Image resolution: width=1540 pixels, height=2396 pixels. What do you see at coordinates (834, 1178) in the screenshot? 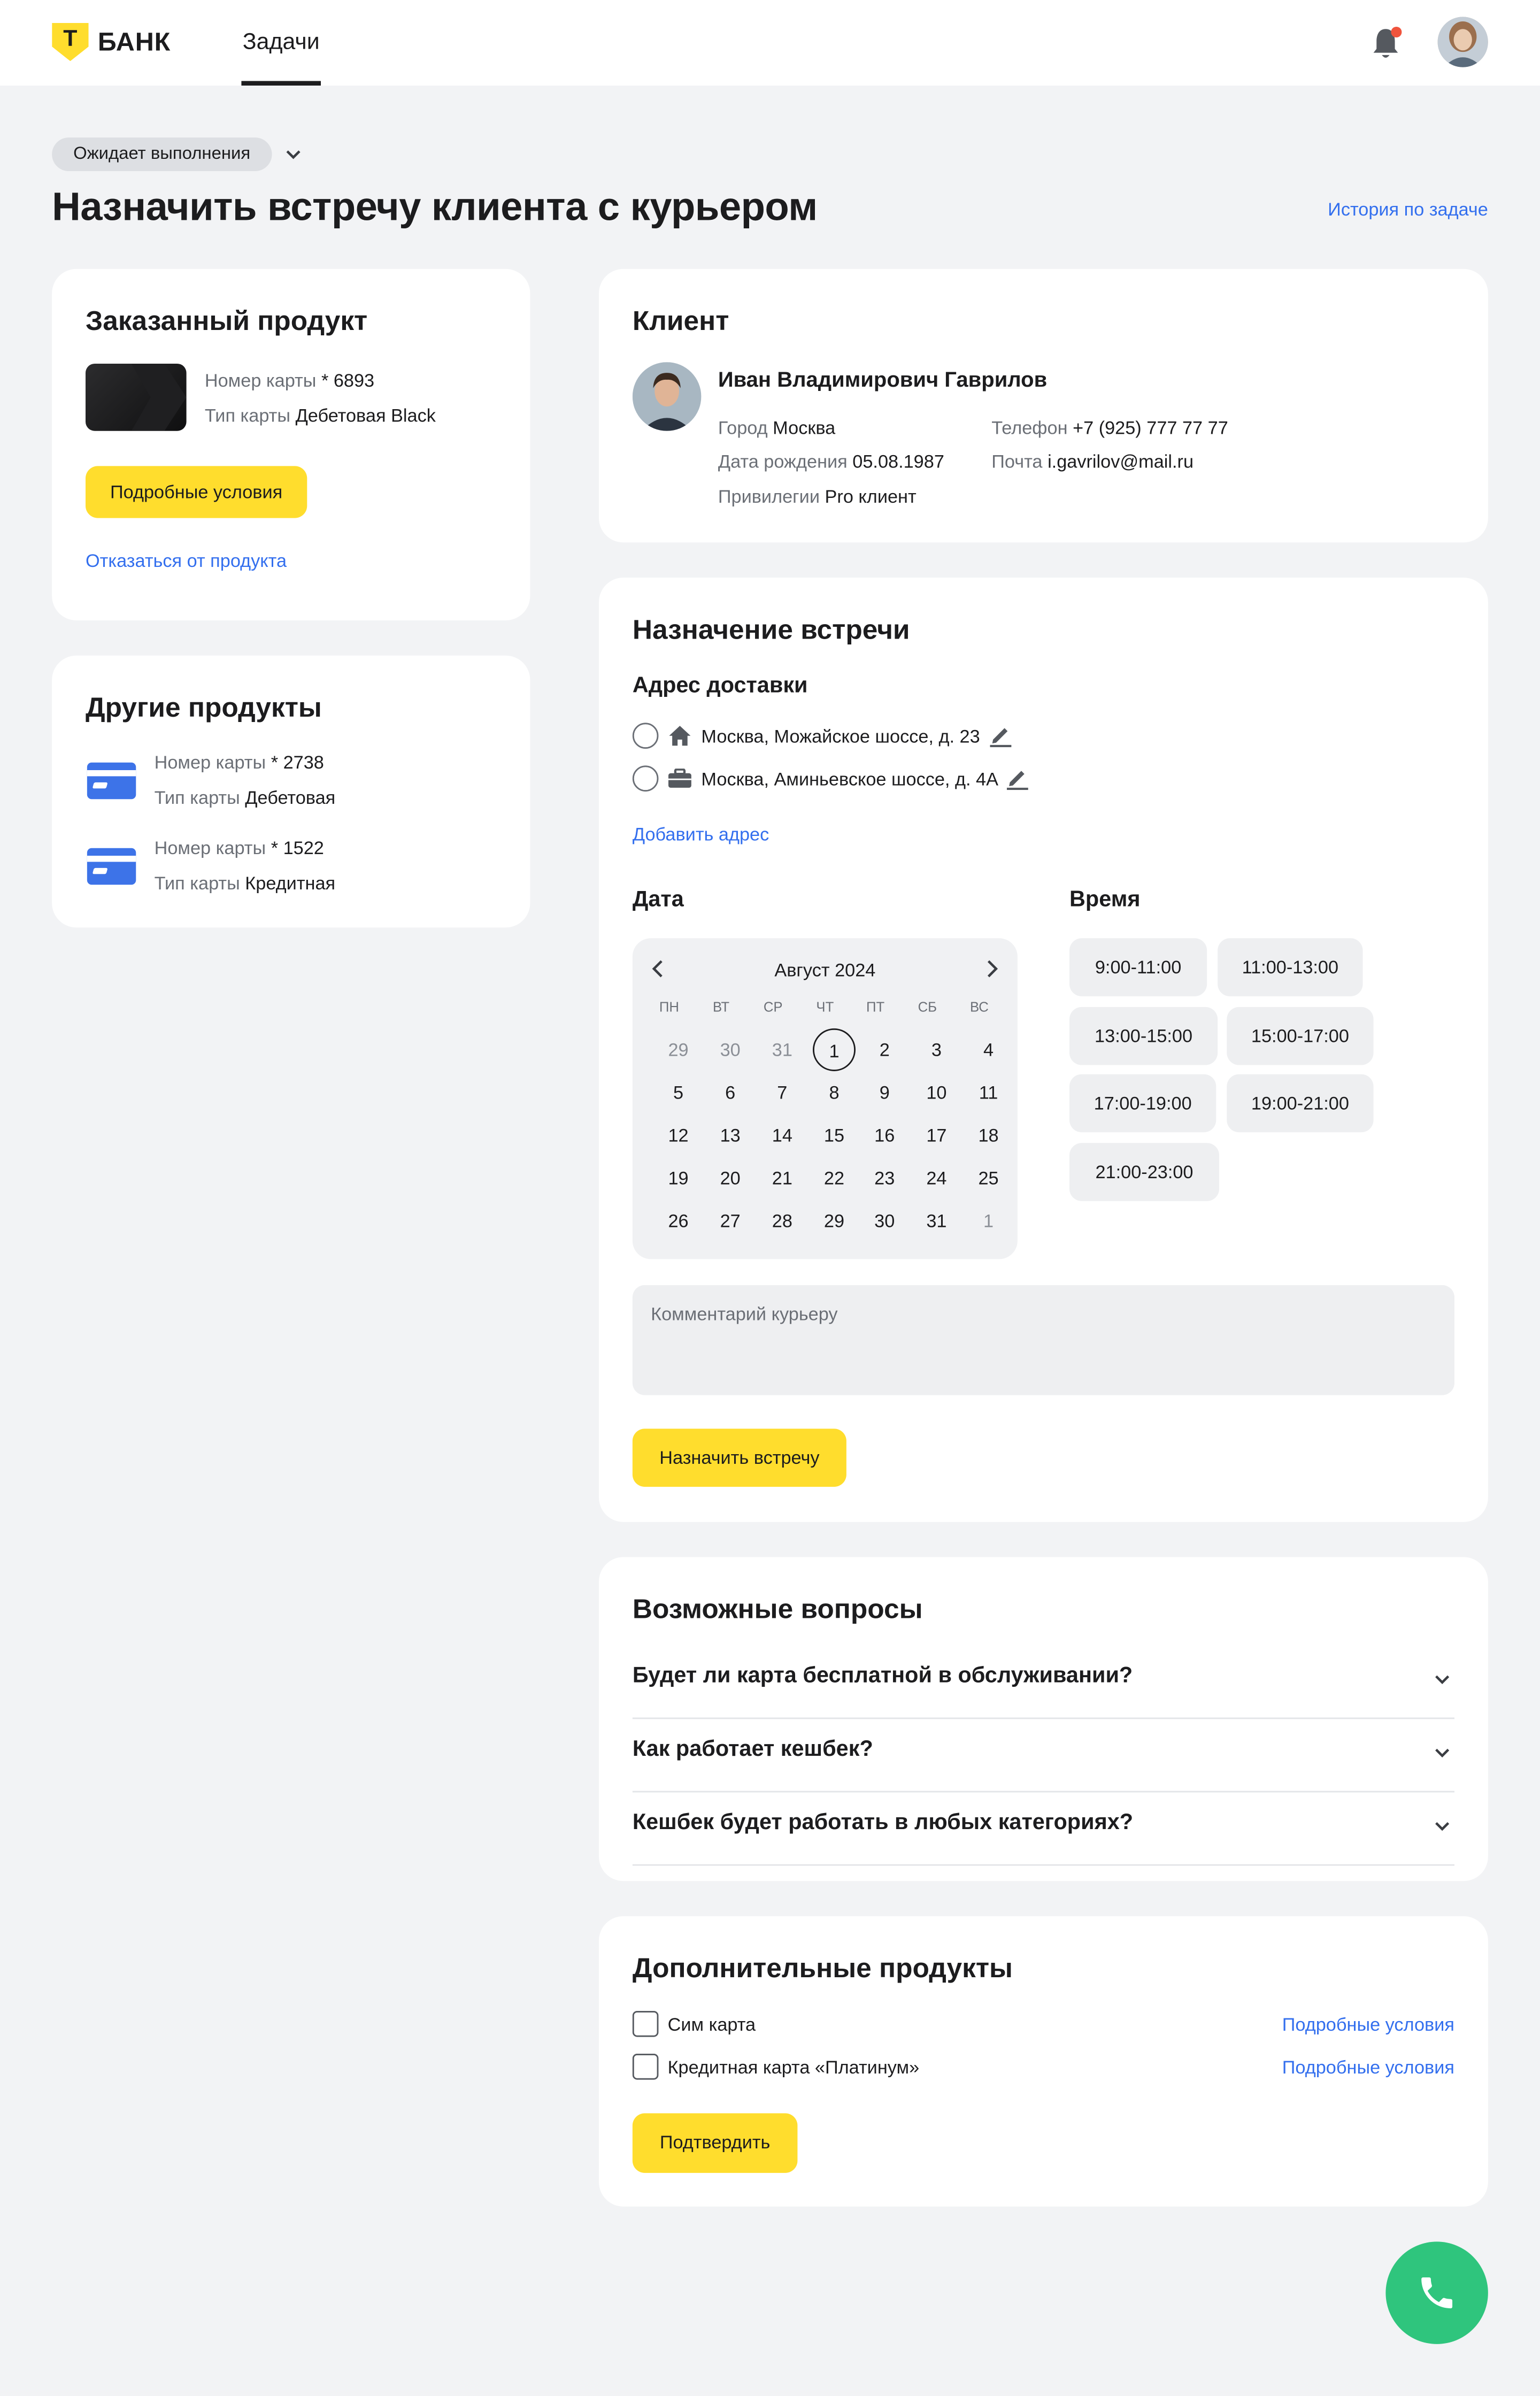
I see `calendar-day: 22` at bounding box center [834, 1178].